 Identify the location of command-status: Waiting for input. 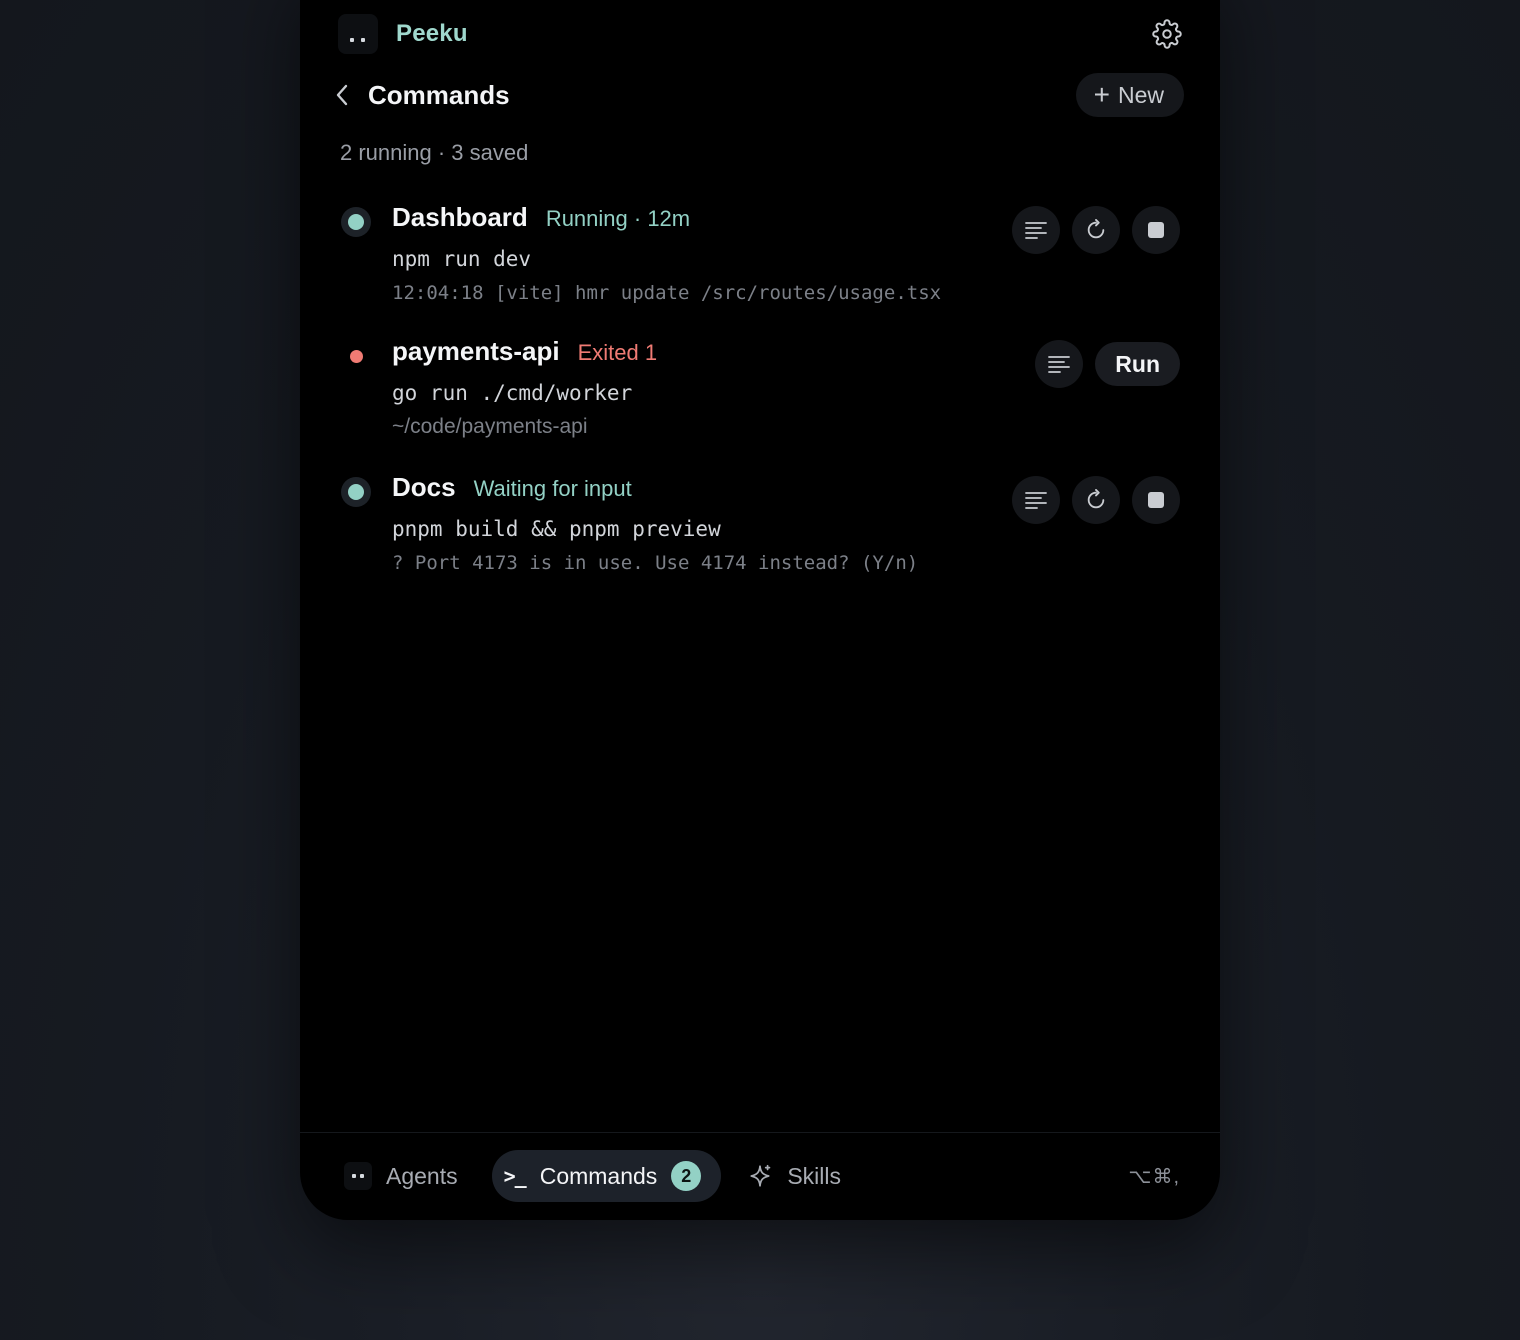
(552, 488).